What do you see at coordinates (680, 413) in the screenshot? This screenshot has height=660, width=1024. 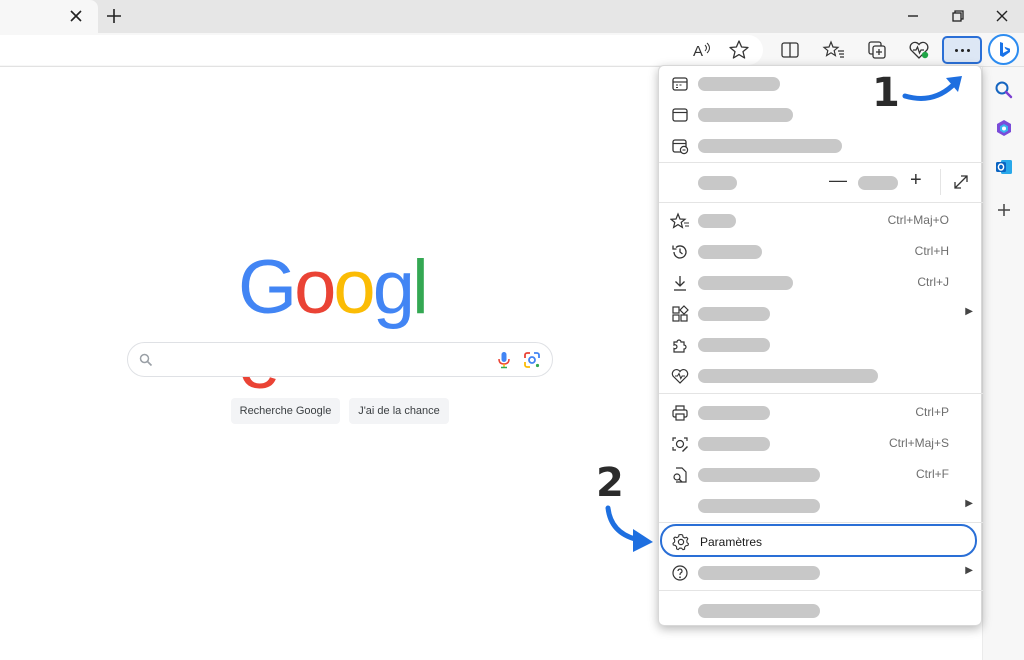 I see `print-icon` at bounding box center [680, 413].